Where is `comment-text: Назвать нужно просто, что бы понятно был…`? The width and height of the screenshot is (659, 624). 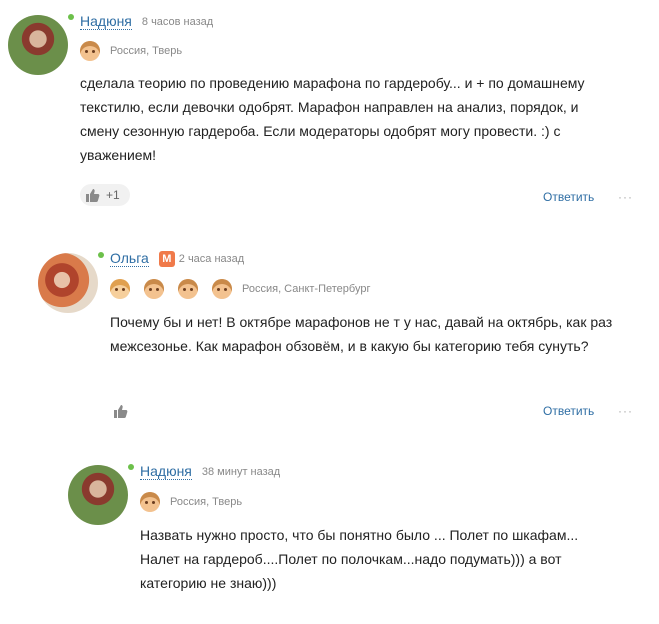
comment-text: Назвать нужно просто, что бы понятно был… is located at coordinates (359, 559).